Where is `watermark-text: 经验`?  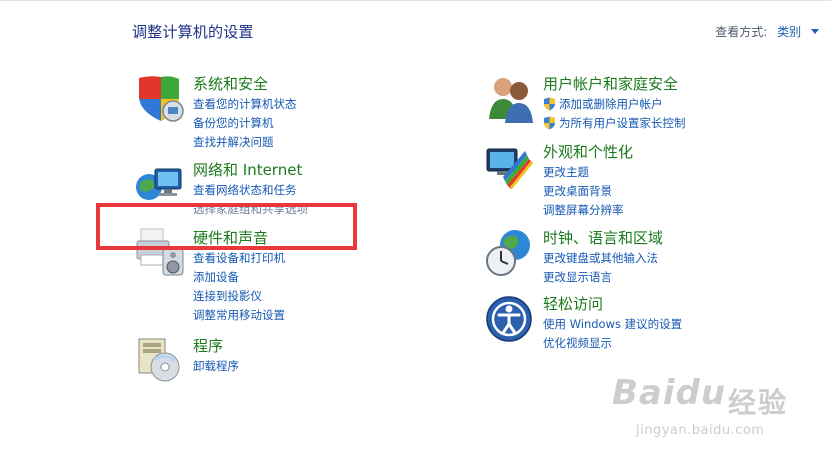
watermark-text: 经验 is located at coordinates (758, 402).